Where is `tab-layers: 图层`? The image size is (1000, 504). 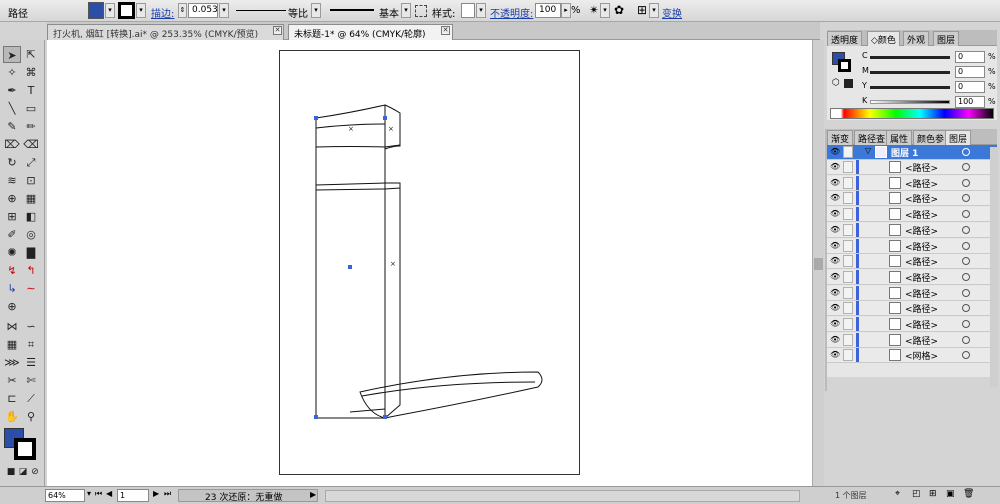
tab-layers: 图层 is located at coordinates (958, 137).